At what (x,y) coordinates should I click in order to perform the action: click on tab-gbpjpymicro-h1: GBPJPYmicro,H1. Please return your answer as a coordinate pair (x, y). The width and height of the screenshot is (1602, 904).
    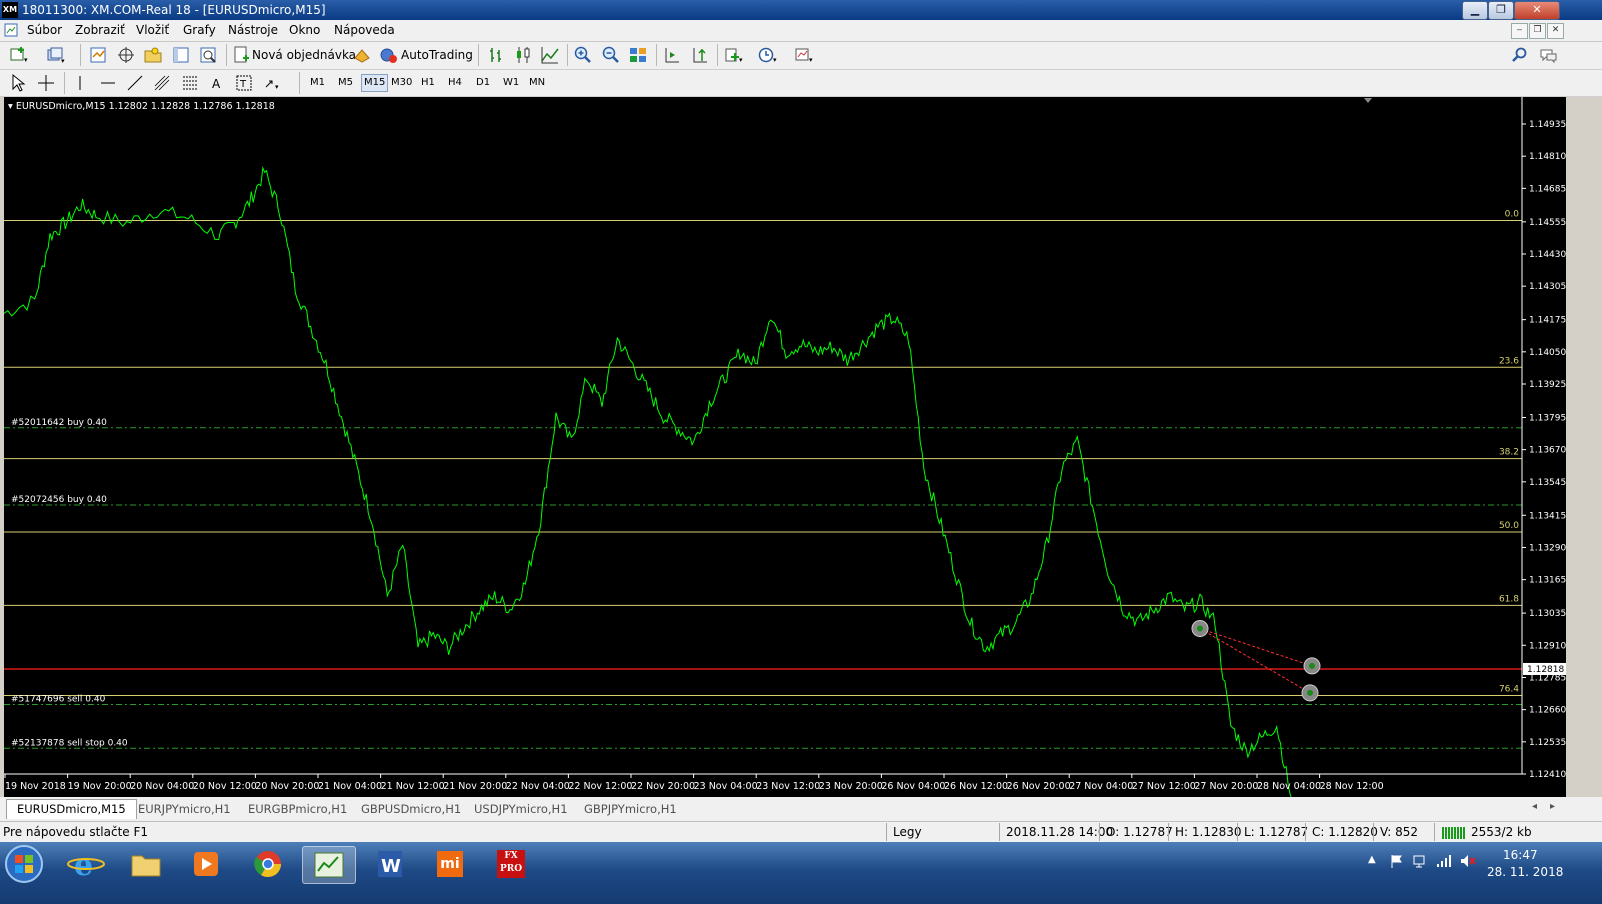
    Looking at the image, I should click on (630, 809).